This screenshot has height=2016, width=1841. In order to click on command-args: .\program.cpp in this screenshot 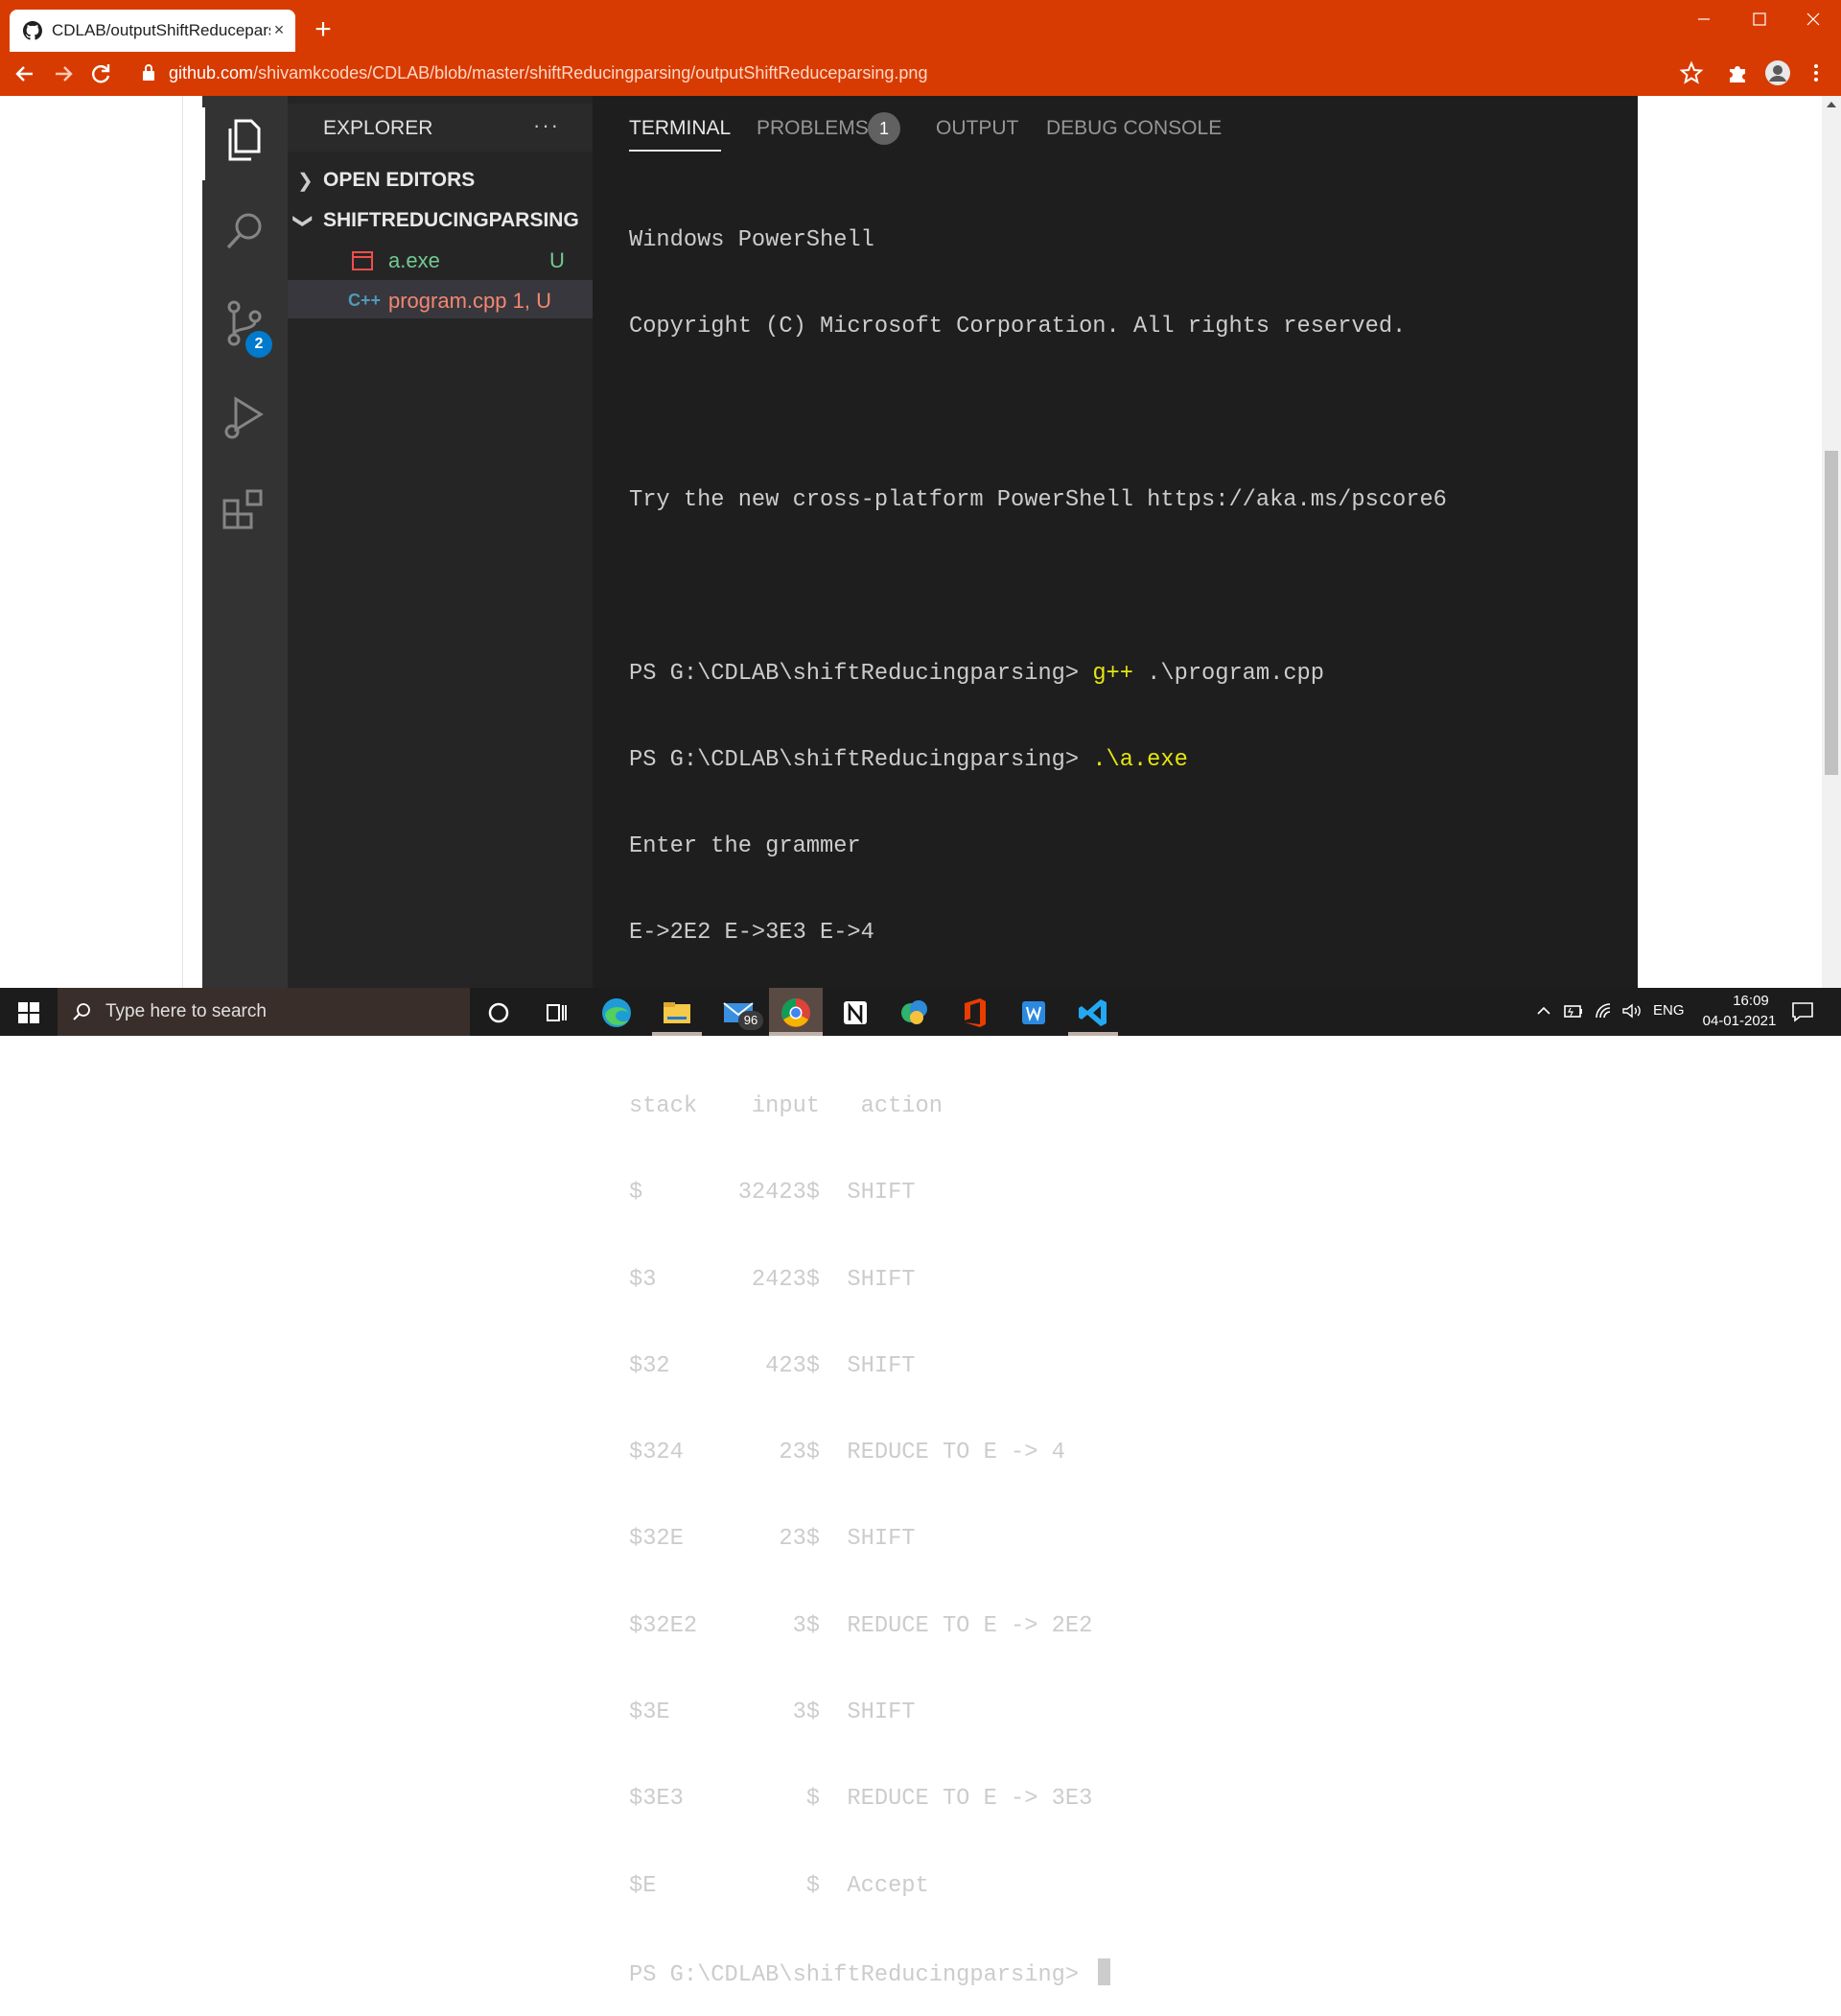, I will do `click(1228, 673)`.